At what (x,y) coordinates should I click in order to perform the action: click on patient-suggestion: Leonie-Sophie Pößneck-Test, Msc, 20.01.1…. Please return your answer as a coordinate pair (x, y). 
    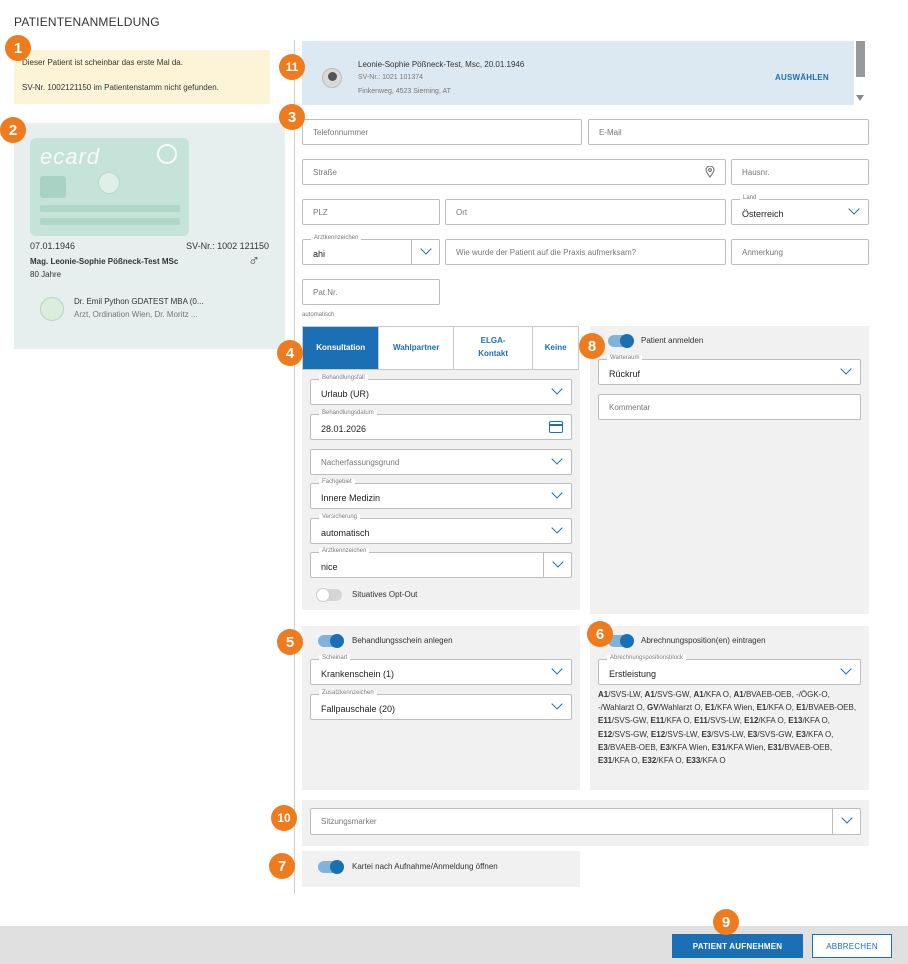
    Looking at the image, I should click on (578, 73).